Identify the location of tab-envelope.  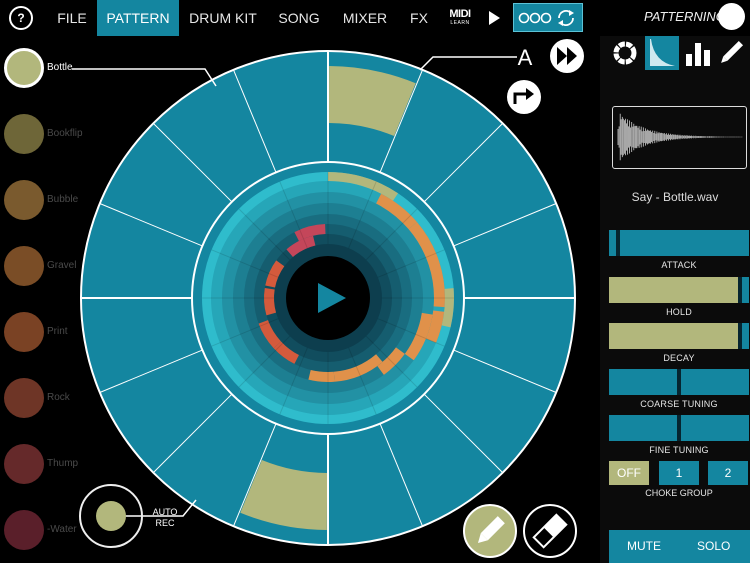
(662, 53).